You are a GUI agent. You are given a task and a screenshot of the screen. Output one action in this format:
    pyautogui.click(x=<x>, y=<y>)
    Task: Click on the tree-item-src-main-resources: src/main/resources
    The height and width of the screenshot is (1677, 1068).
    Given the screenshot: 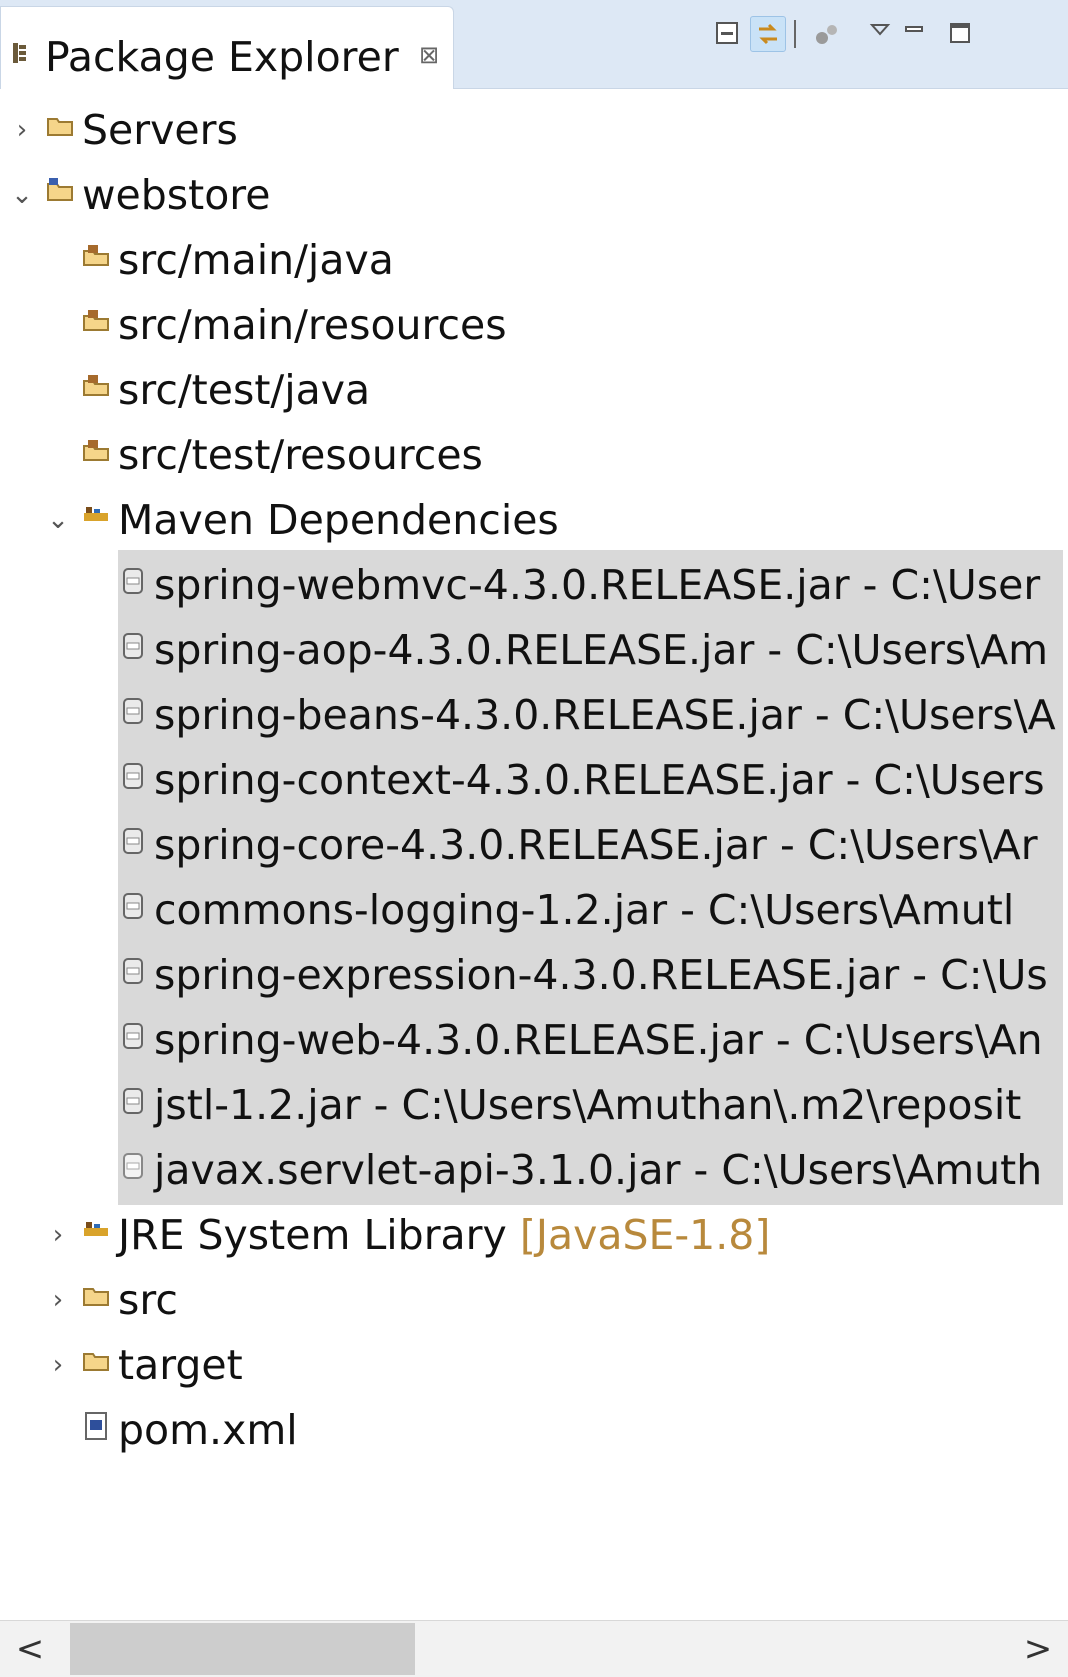 What is the action you would take?
    pyautogui.click(x=534, y=325)
    